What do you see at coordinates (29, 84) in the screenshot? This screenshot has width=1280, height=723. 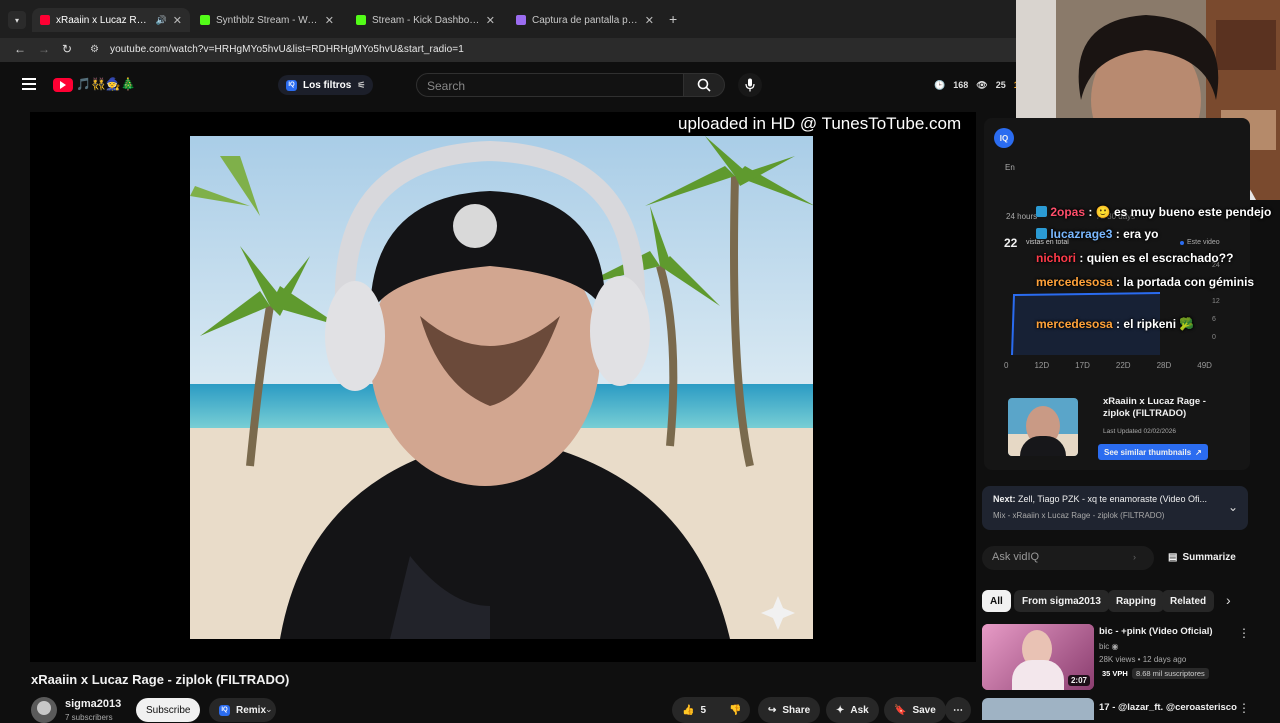 I see `menu-icon` at bounding box center [29, 84].